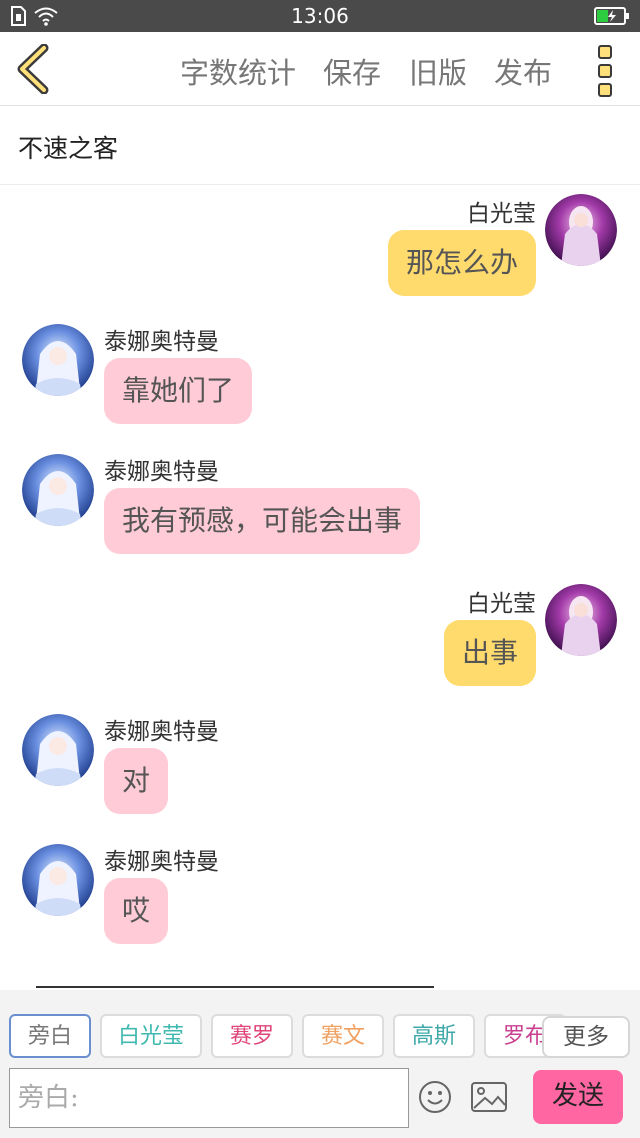 The width and height of the screenshot is (640, 1138). I want to click on emoji-button, so click(435, 1097).